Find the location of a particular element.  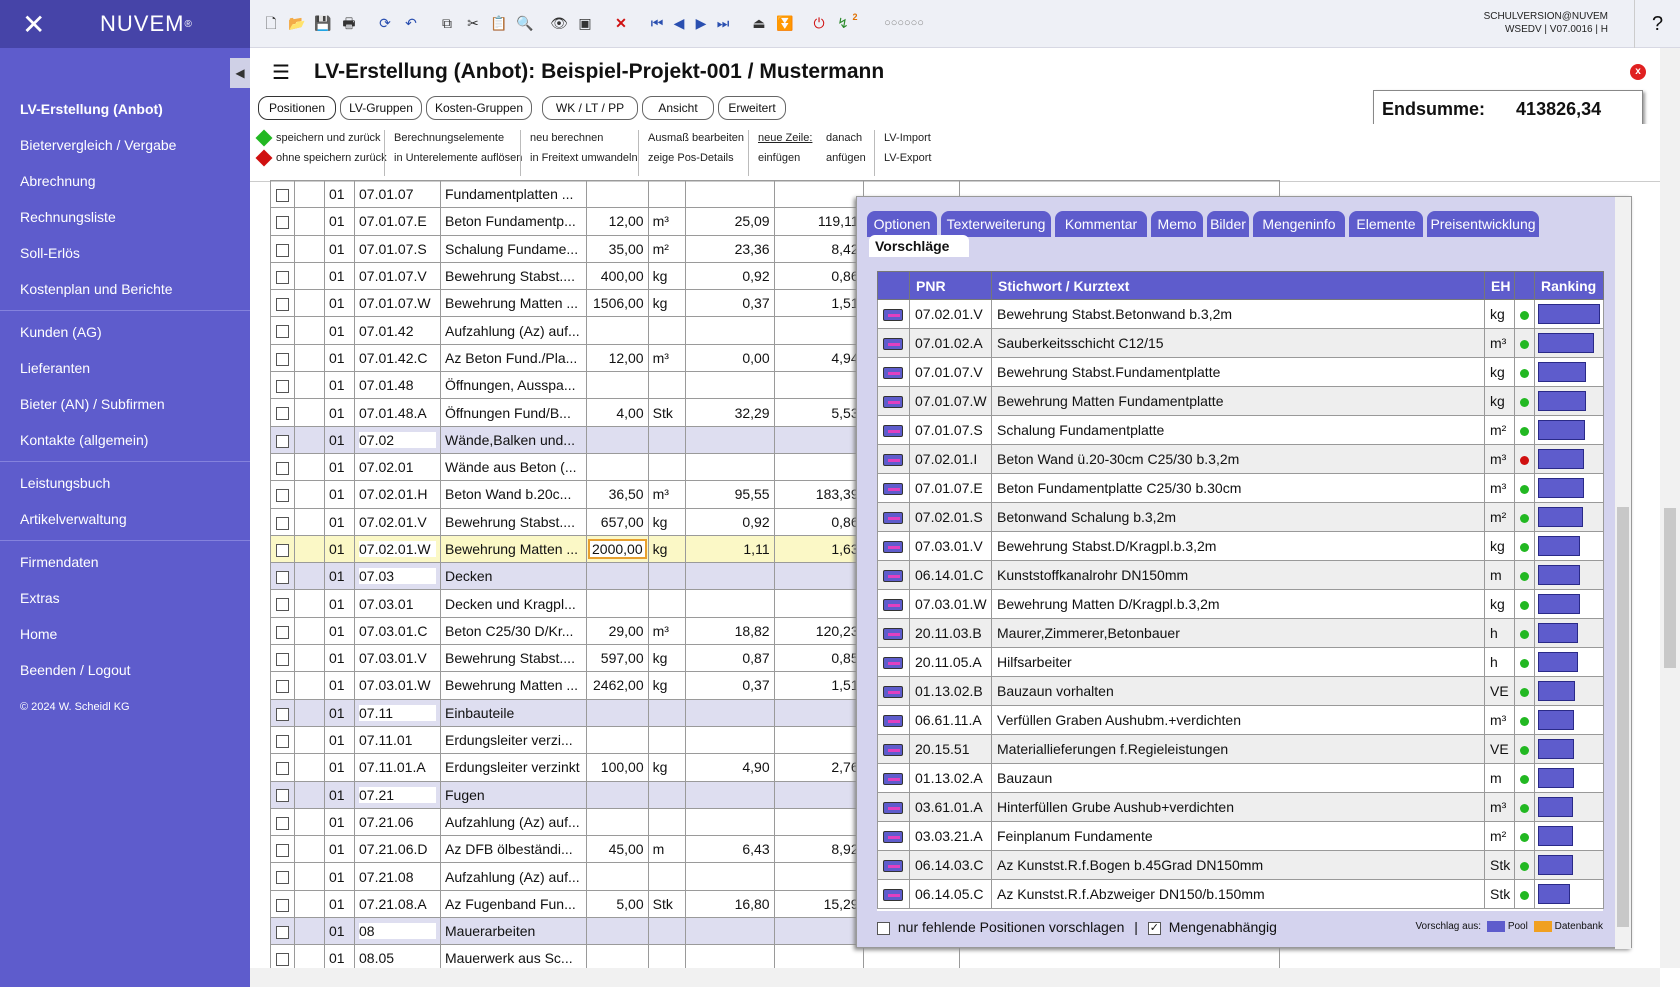

logo: ✕ NUVEM ® is located at coordinates (125, 24).